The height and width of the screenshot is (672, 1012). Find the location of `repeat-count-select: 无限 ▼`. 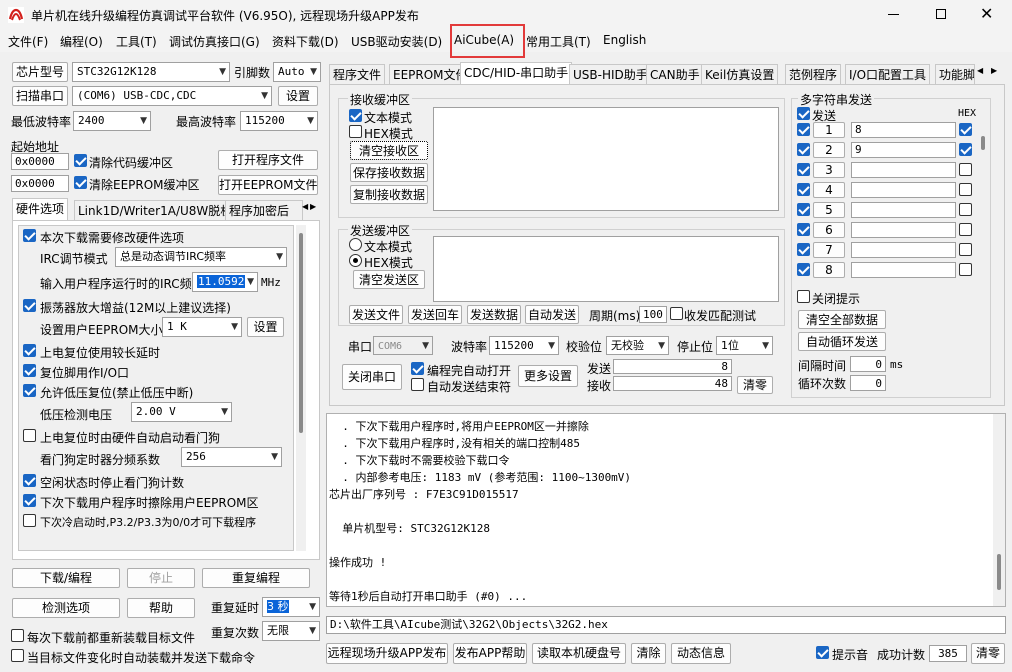

repeat-count-select: 无限 ▼ is located at coordinates (291, 631).